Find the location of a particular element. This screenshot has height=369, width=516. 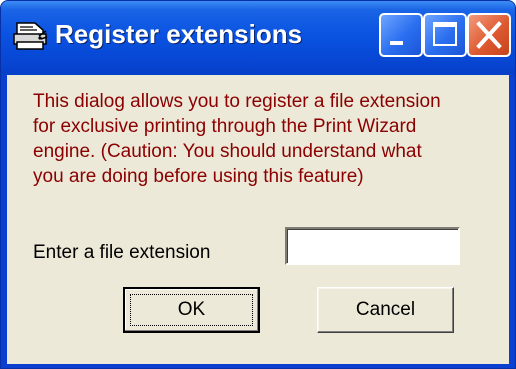

close-button is located at coordinates (489, 35).